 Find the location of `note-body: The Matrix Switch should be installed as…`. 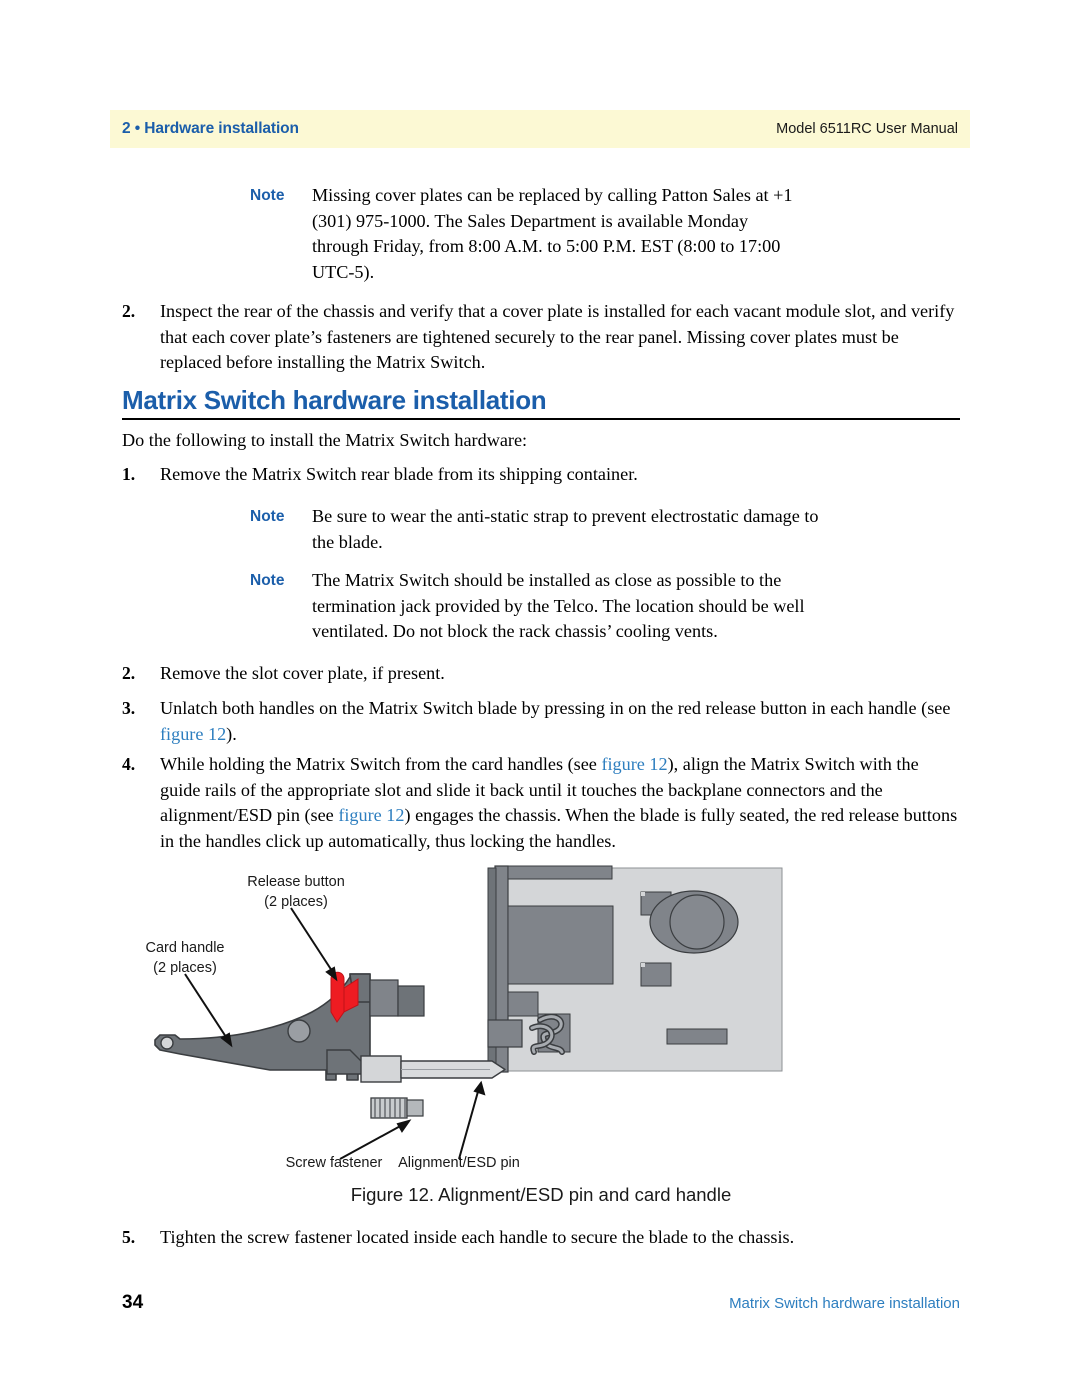

note-body: The Matrix Switch should be installed as… is located at coordinates (558, 605).